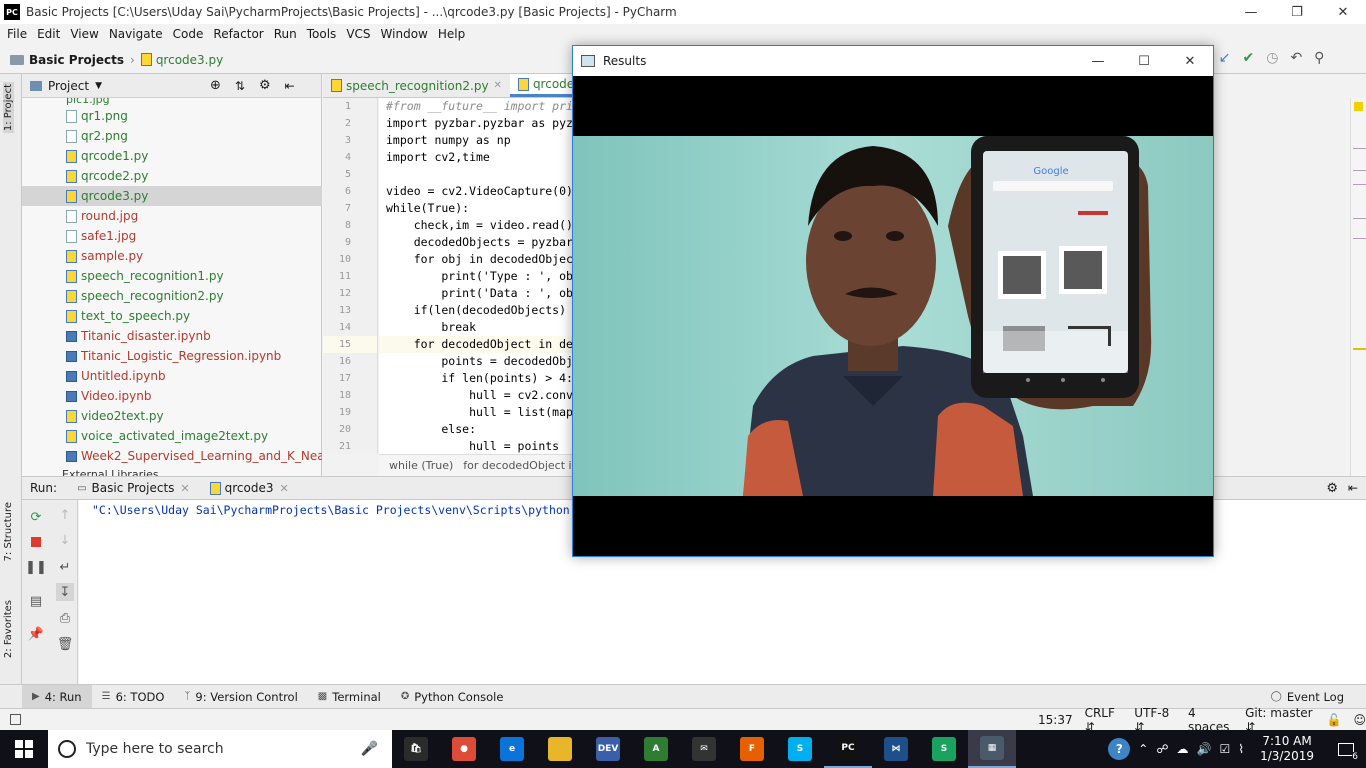 The image size is (1366, 768). I want to click on close-tab-icon: ✕, so click(184, 488).